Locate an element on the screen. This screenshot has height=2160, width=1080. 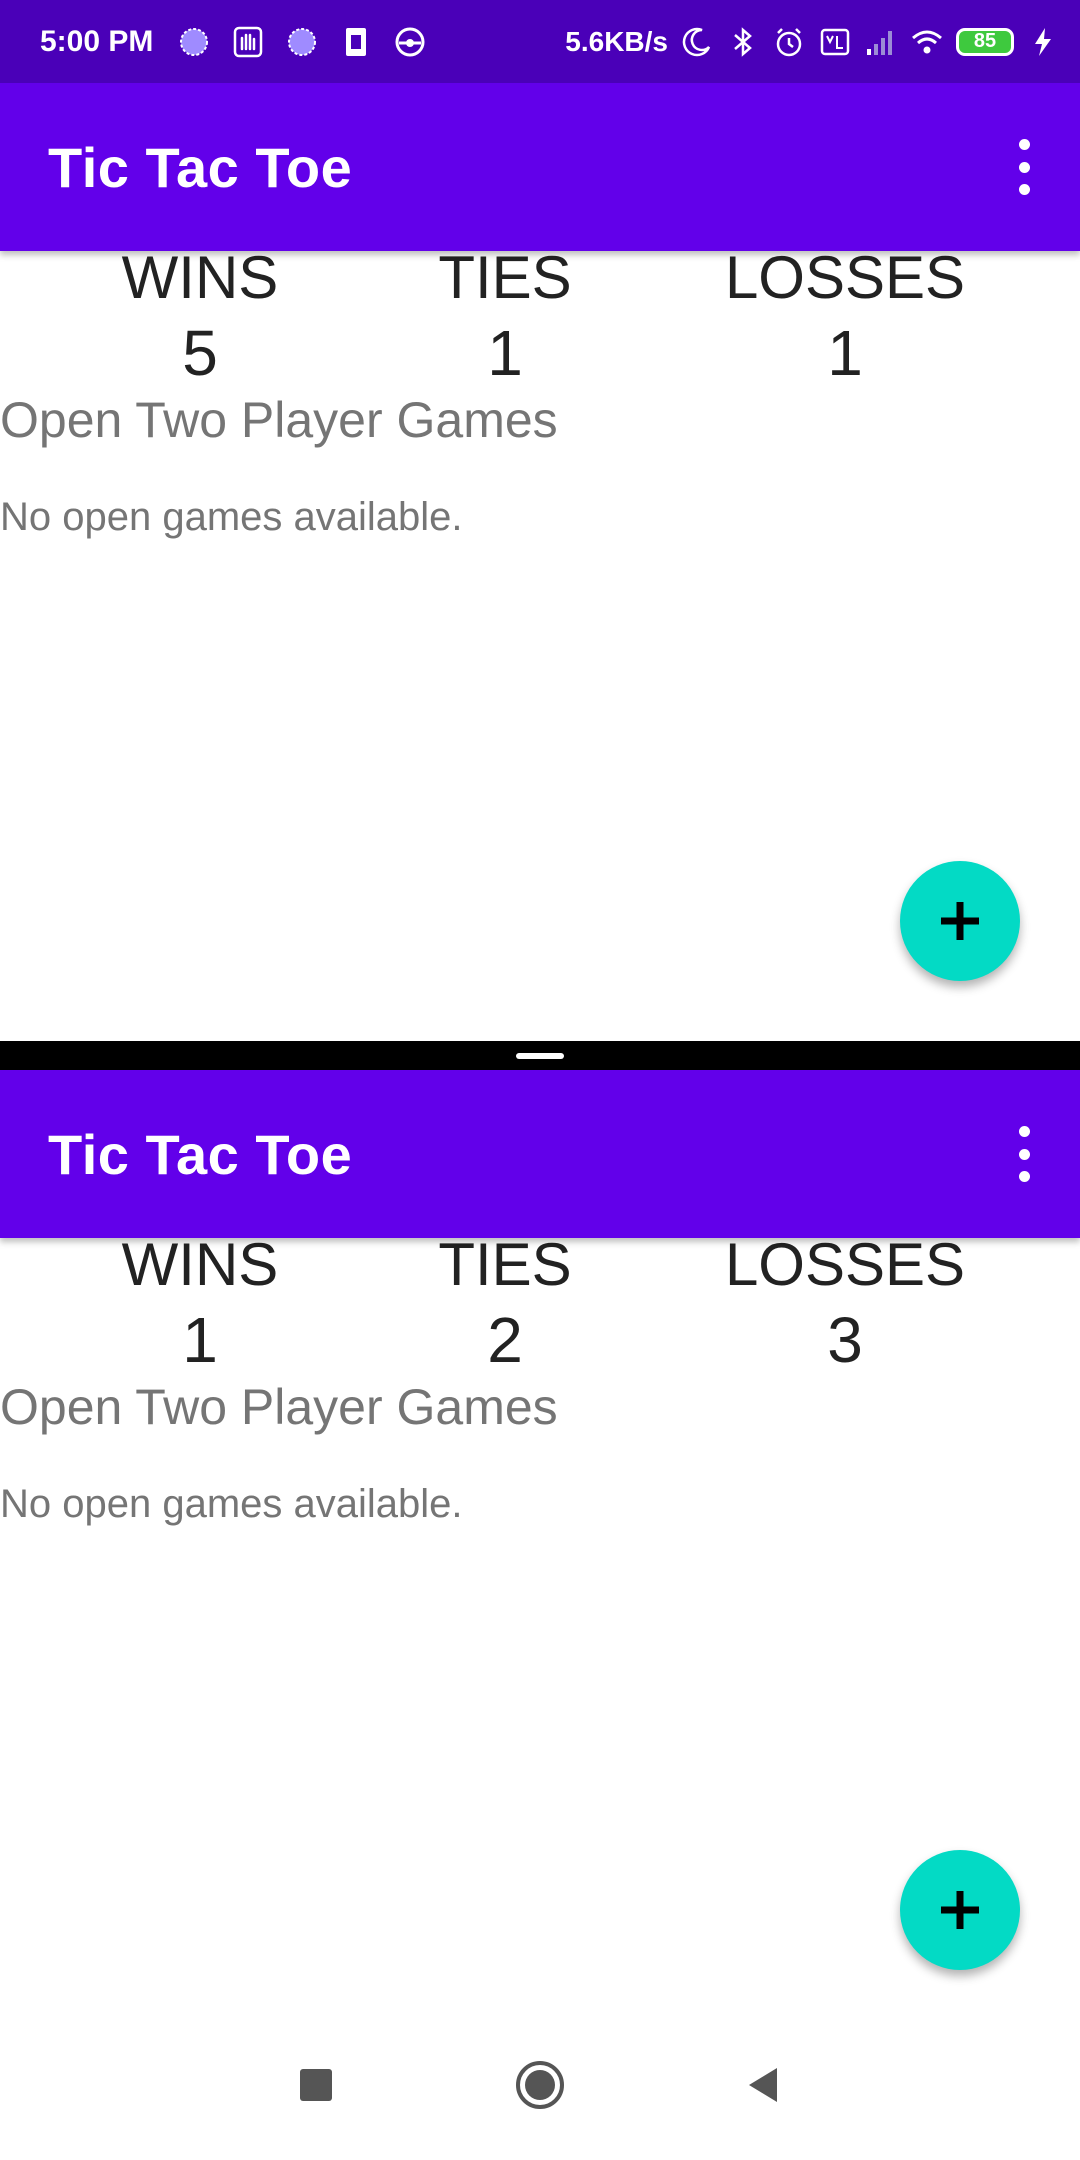
losses-stat: LOSSES 1 is located at coordinates (845, 318).